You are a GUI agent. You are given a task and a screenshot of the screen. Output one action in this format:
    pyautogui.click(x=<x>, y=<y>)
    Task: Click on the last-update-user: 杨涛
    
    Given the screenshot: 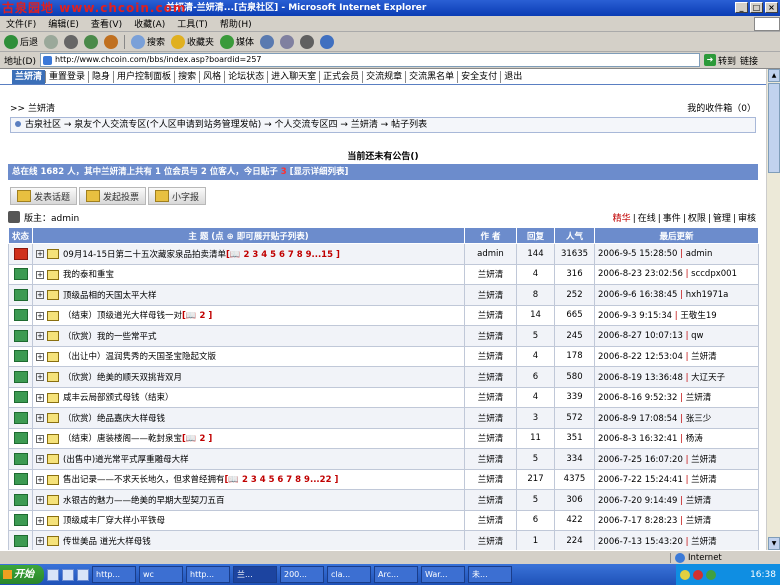 What is the action you would take?
    pyautogui.click(x=694, y=439)
    